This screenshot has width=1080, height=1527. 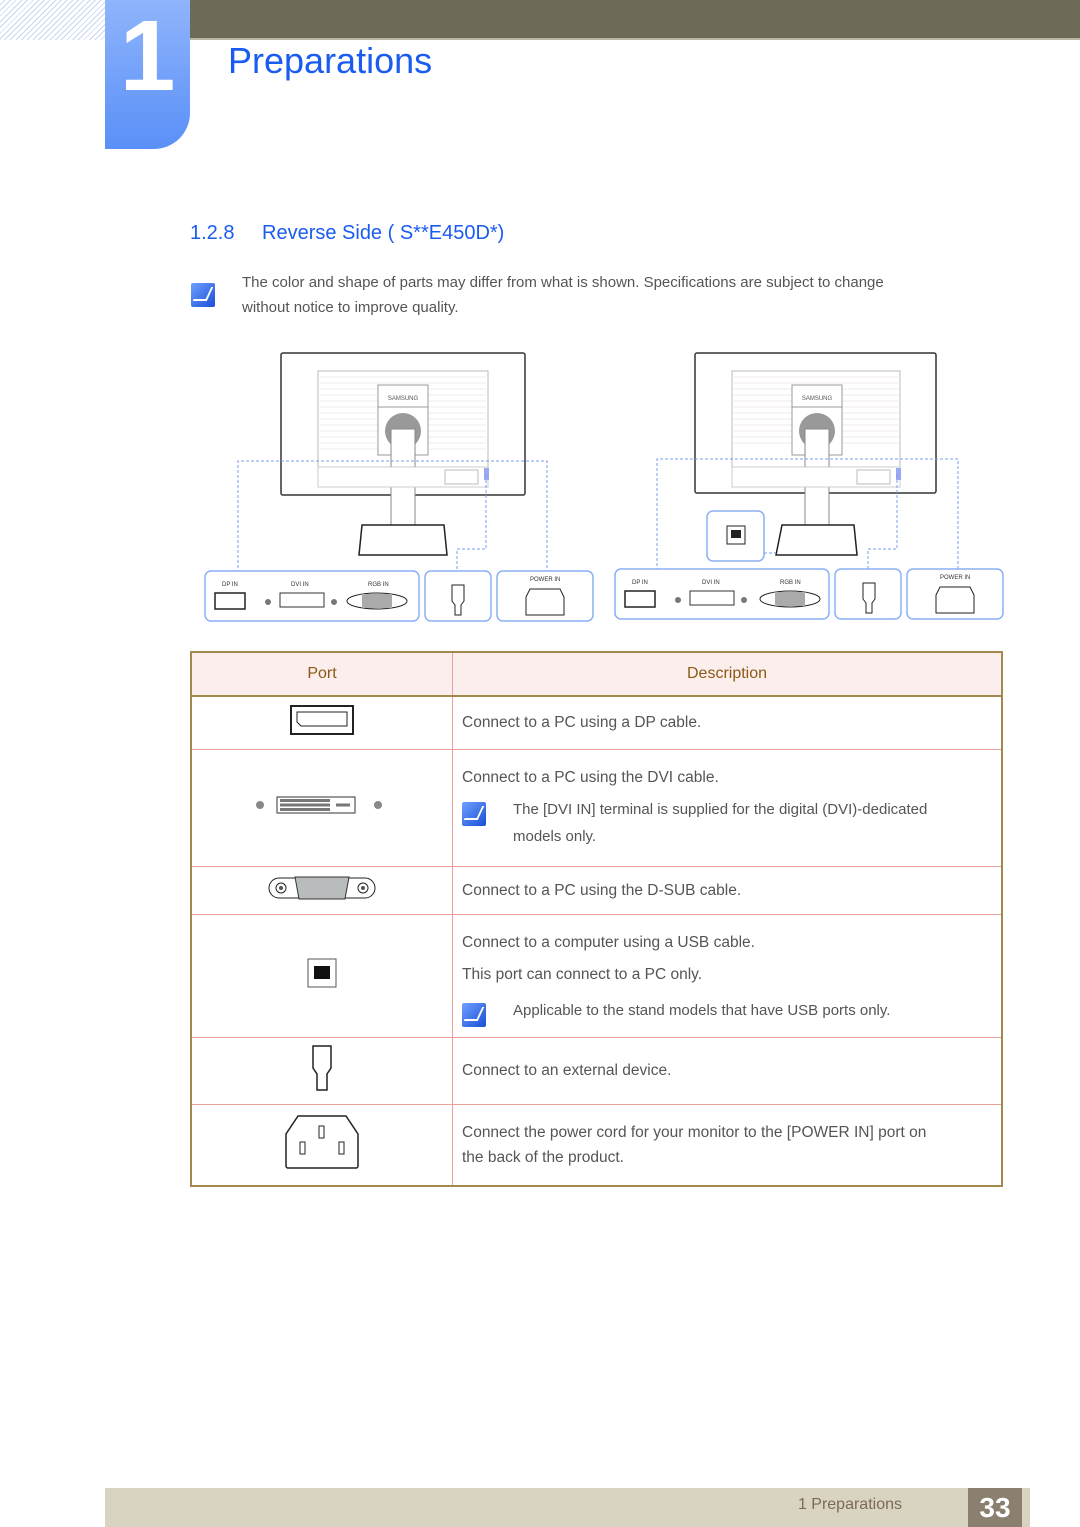 I want to click on footer-section-label: 1 Preparations, so click(x=849, y=1504).